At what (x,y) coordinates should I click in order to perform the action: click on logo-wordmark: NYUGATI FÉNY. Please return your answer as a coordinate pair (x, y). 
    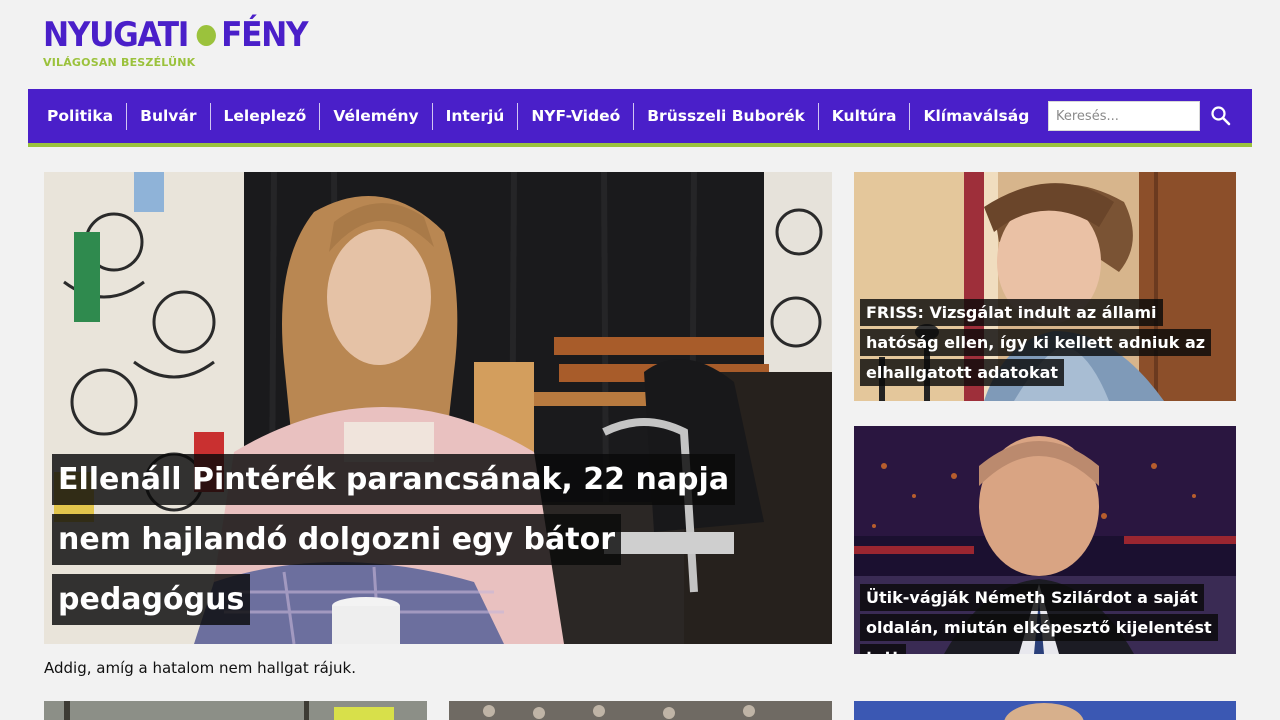
    Looking at the image, I should click on (181, 35).